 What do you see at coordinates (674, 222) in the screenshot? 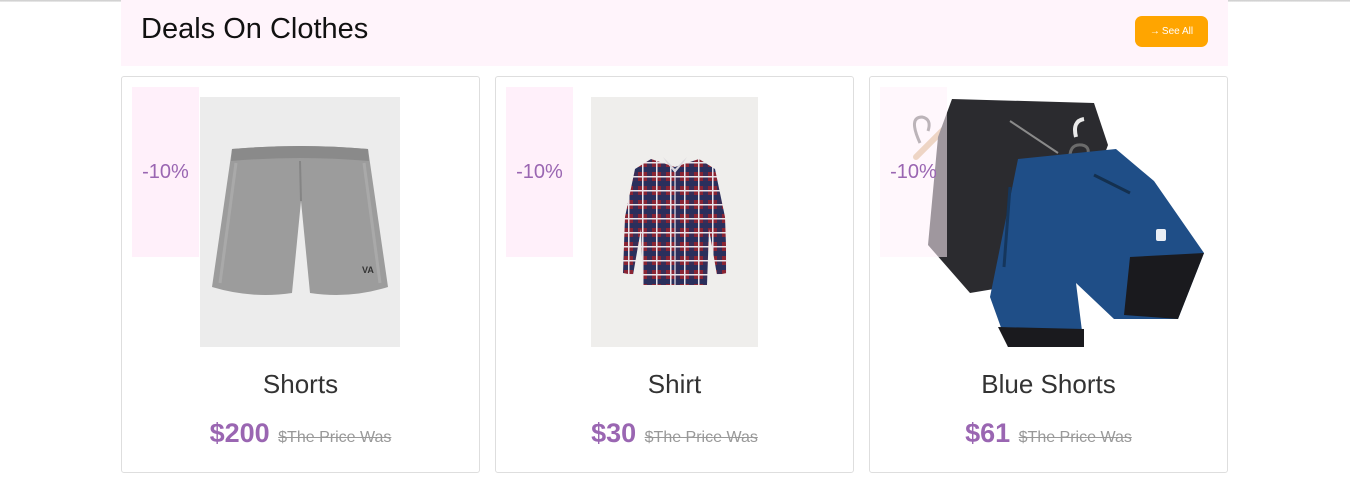
I see `product-image-plaid-shirt` at bounding box center [674, 222].